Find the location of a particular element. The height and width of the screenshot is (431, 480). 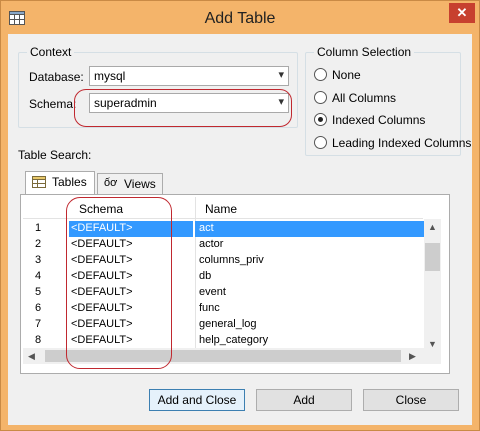

close-window-button: ✕ is located at coordinates (462, 13).